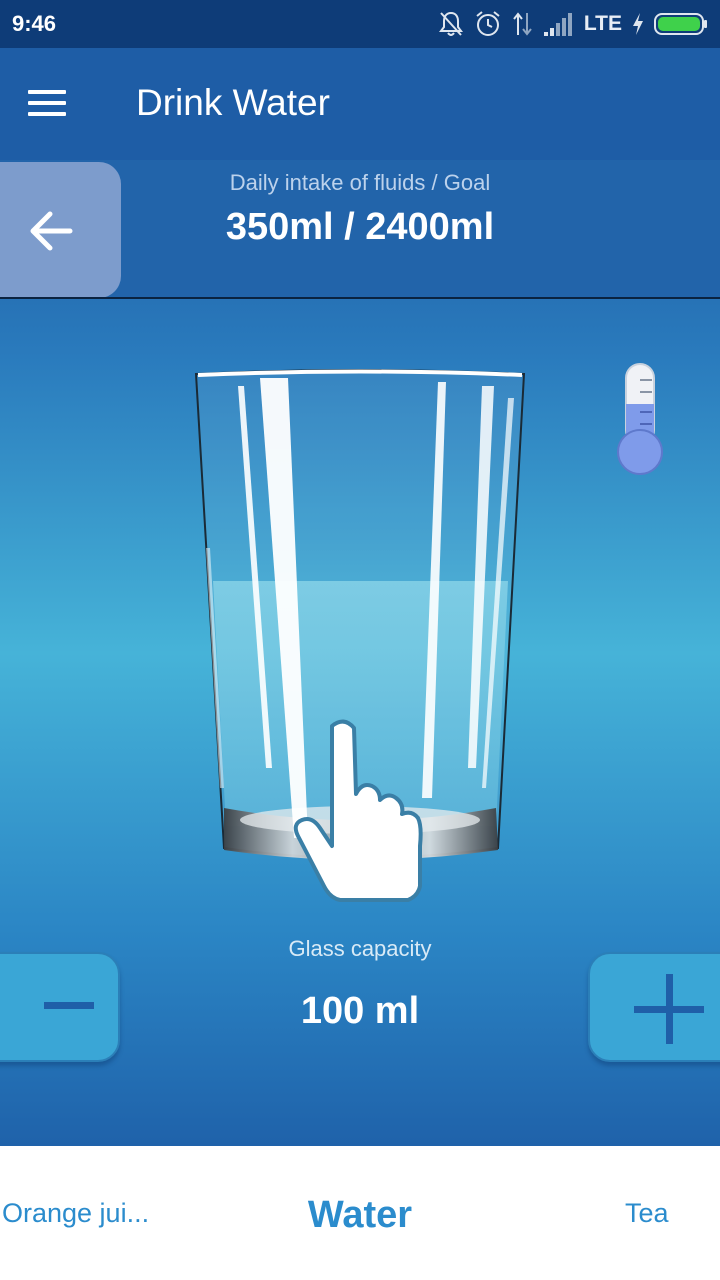  Describe the element at coordinates (557, 24) in the screenshot. I see `signal-icon` at that location.